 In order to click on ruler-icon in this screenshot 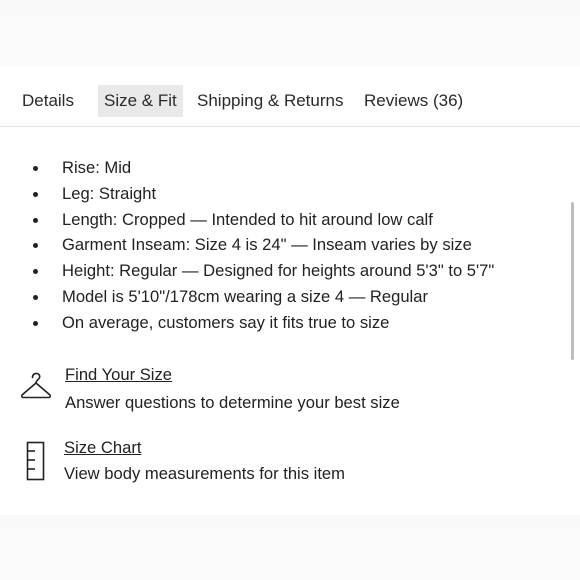, I will do `click(36, 463)`.